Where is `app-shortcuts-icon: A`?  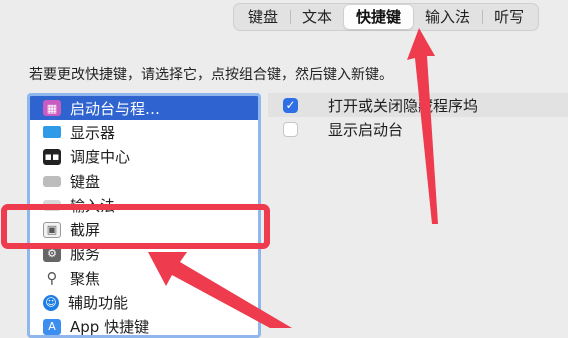 app-shortcuts-icon: A is located at coordinates (52, 326).